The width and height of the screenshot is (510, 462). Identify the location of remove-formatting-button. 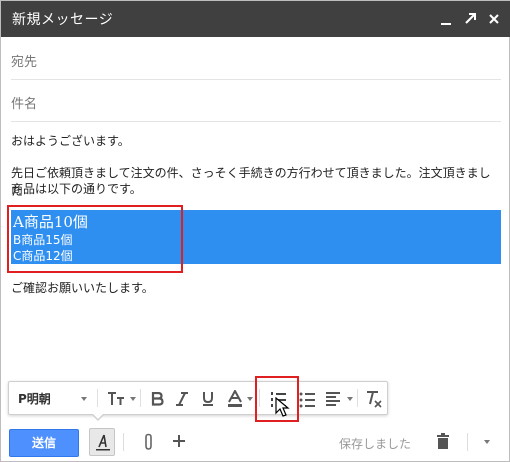
(373, 398).